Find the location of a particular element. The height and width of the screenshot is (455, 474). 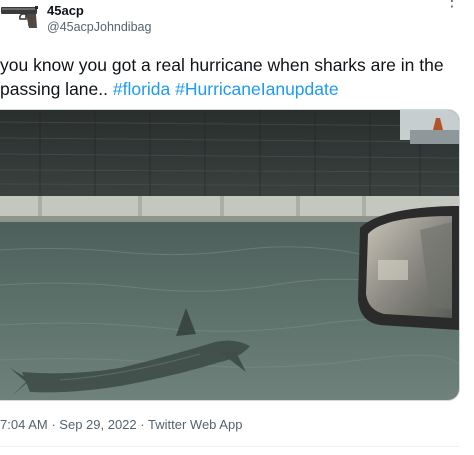

author-display-name: 45acp is located at coordinates (65, 10).